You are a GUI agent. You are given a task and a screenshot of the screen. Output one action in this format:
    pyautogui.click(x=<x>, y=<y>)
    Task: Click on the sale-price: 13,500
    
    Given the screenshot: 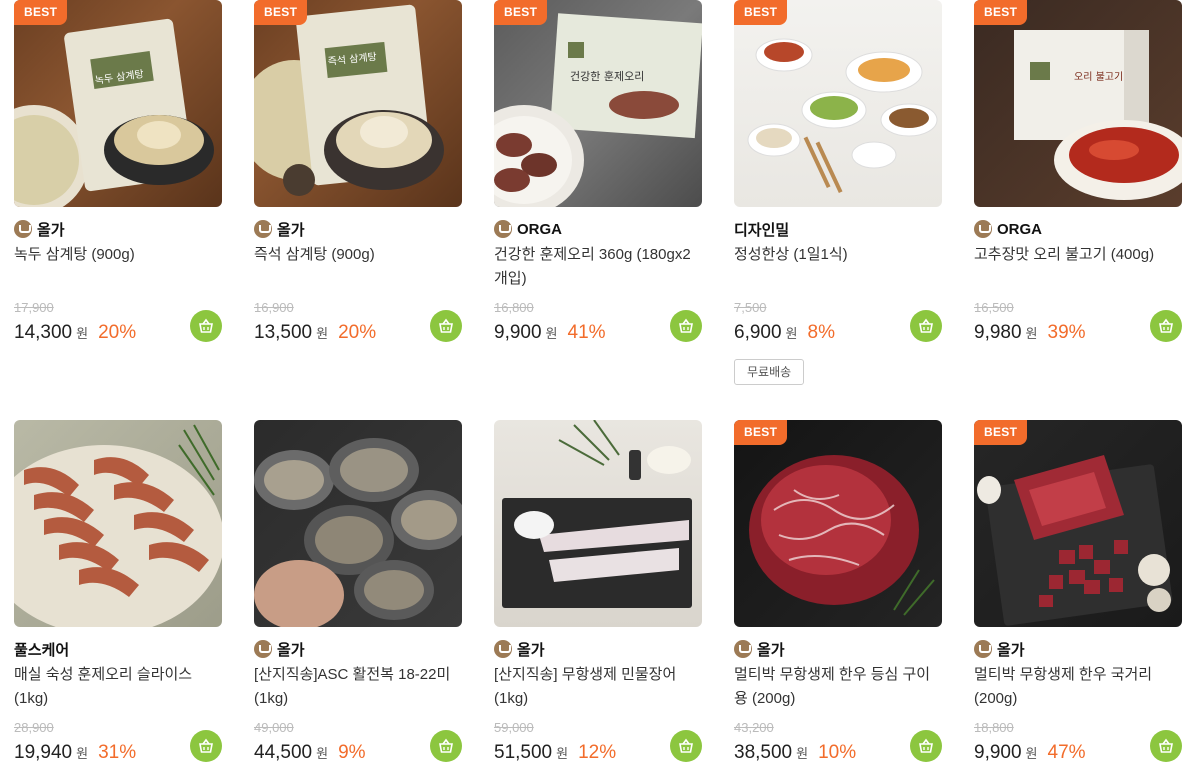 What is the action you would take?
    pyautogui.click(x=283, y=332)
    